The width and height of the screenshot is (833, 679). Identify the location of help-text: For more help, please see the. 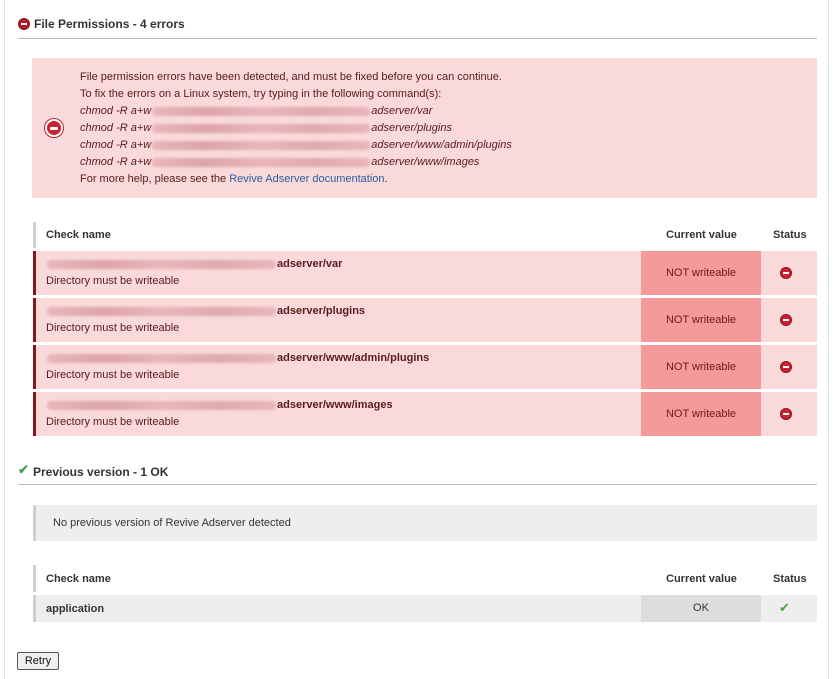
(155, 179).